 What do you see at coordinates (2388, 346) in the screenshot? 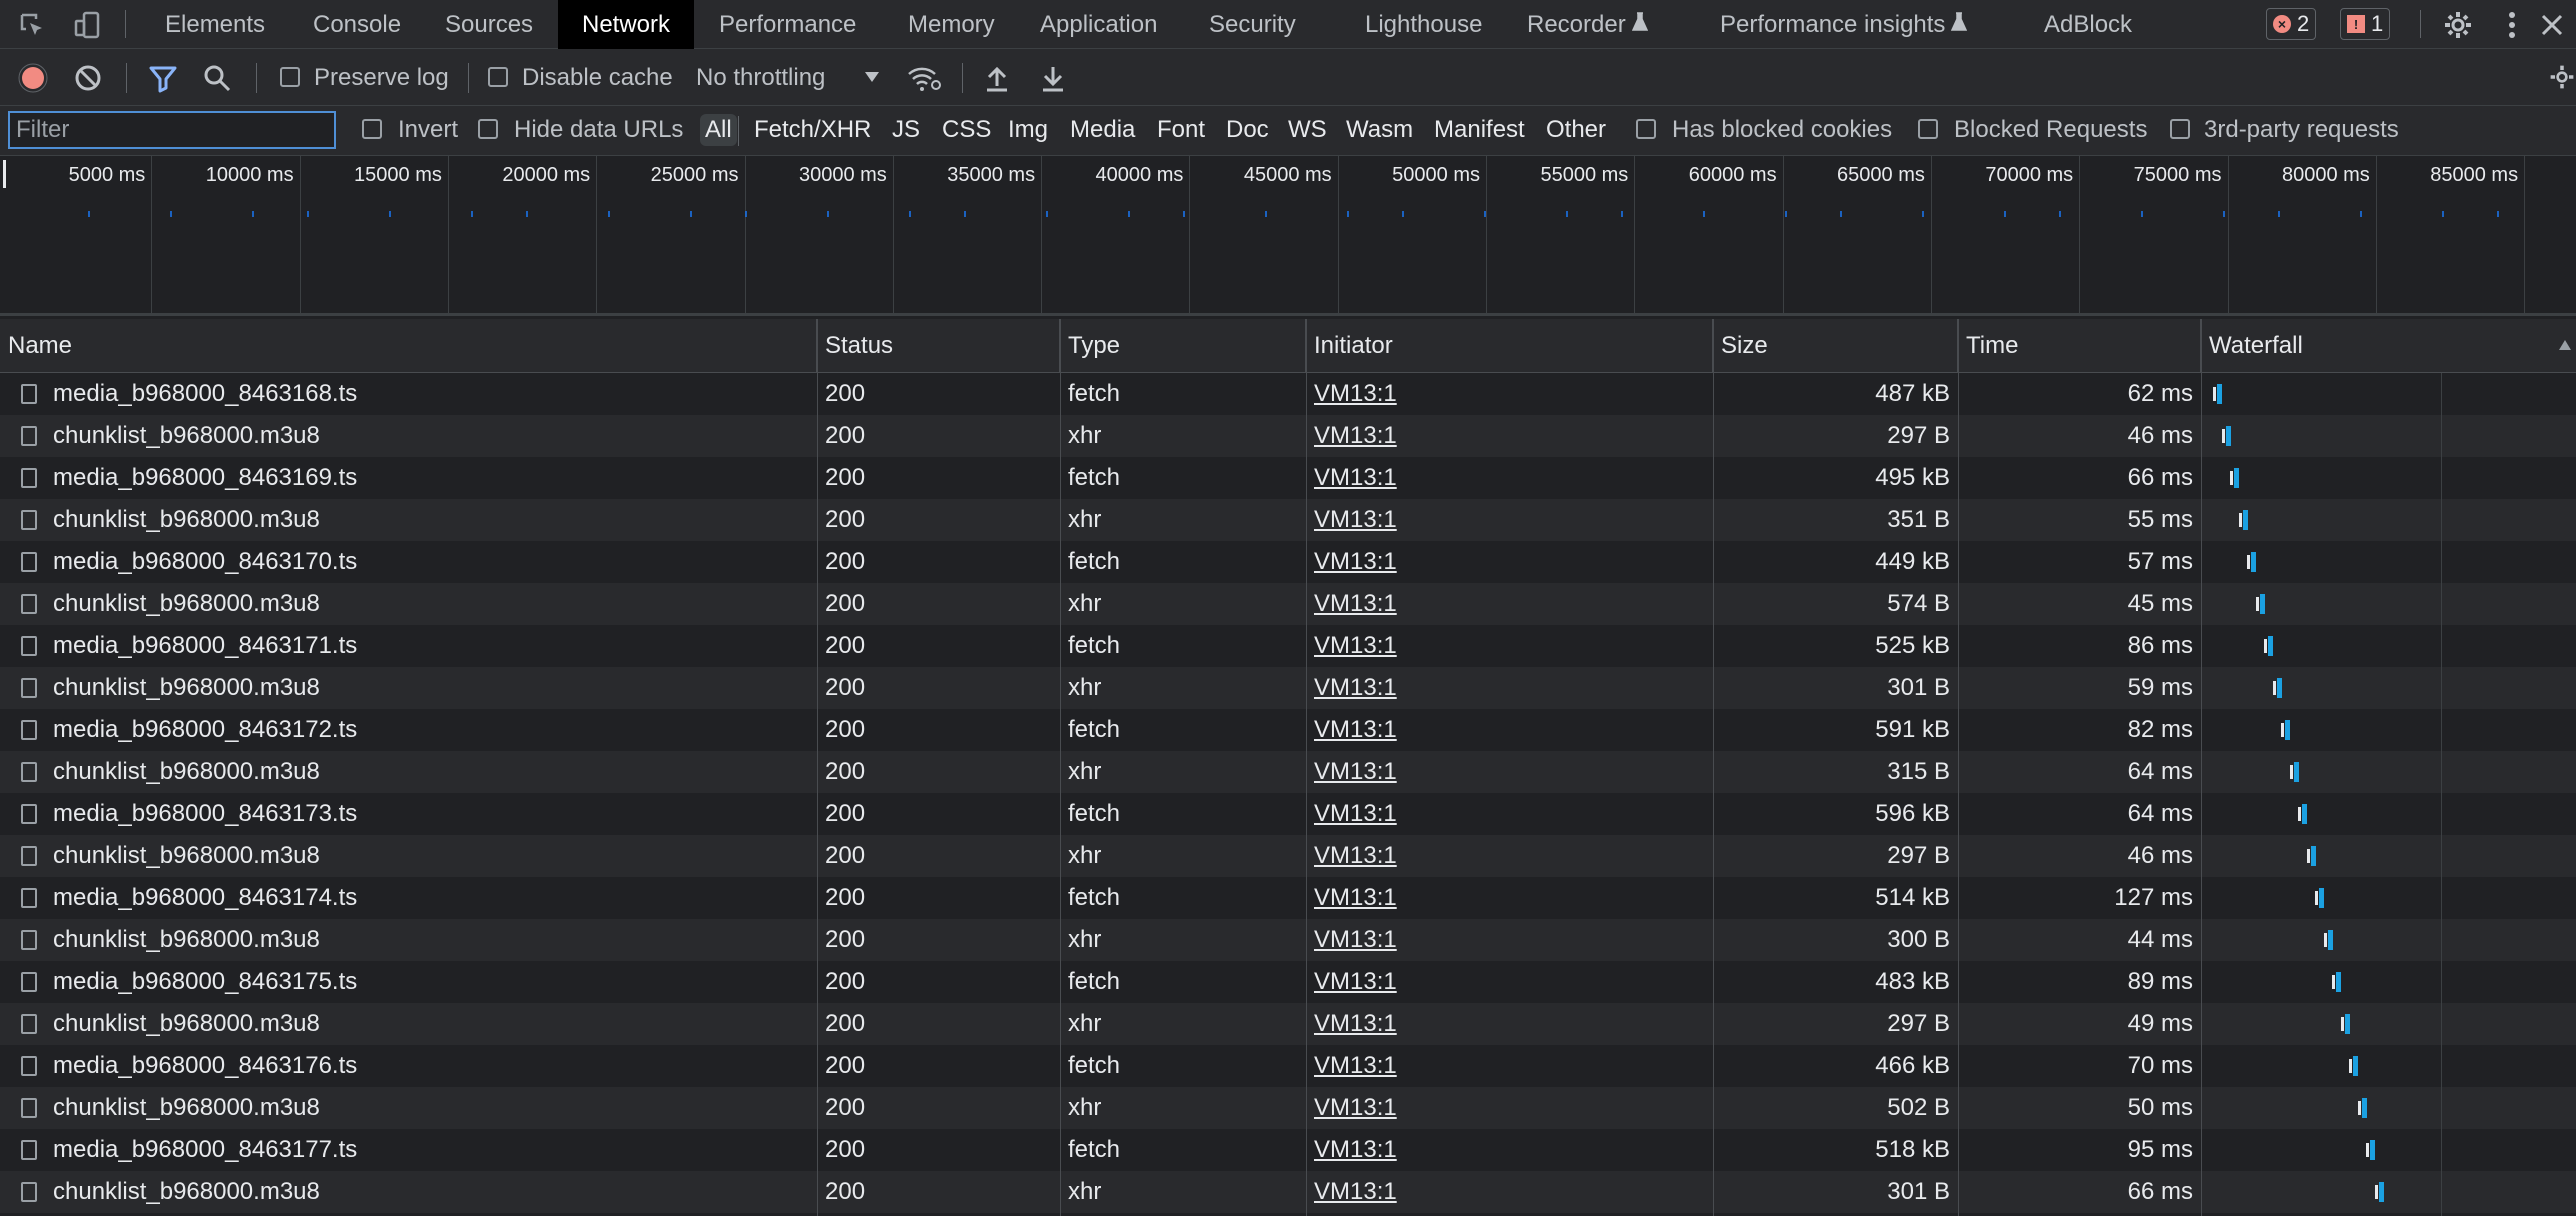
I see `column-header-waterfall: Waterfall` at bounding box center [2388, 346].